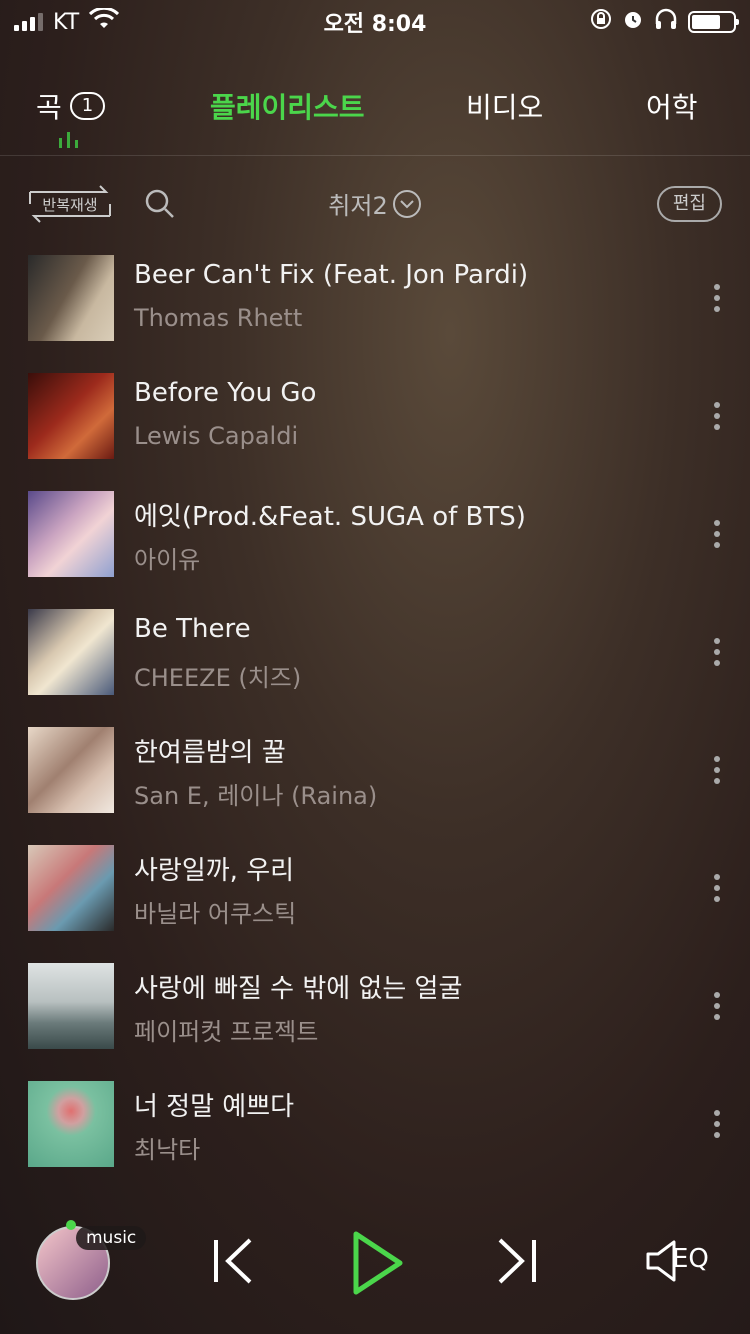 The width and height of the screenshot is (750, 1334). I want to click on rotation-lock-icon, so click(601, 22).